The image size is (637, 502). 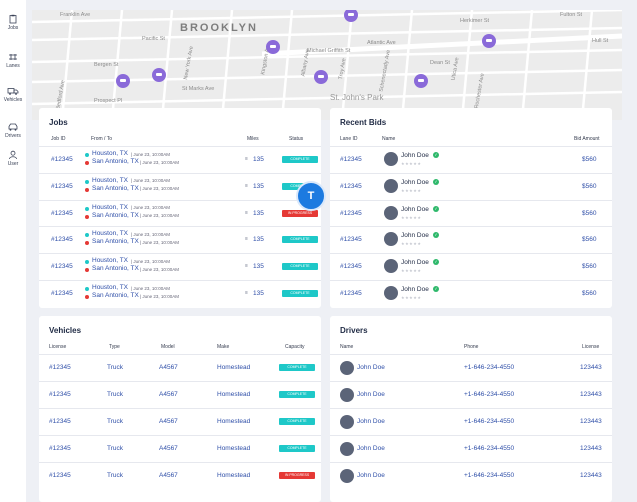 I want to click on map-label: Atlantic Ave, so click(x=381, y=43).